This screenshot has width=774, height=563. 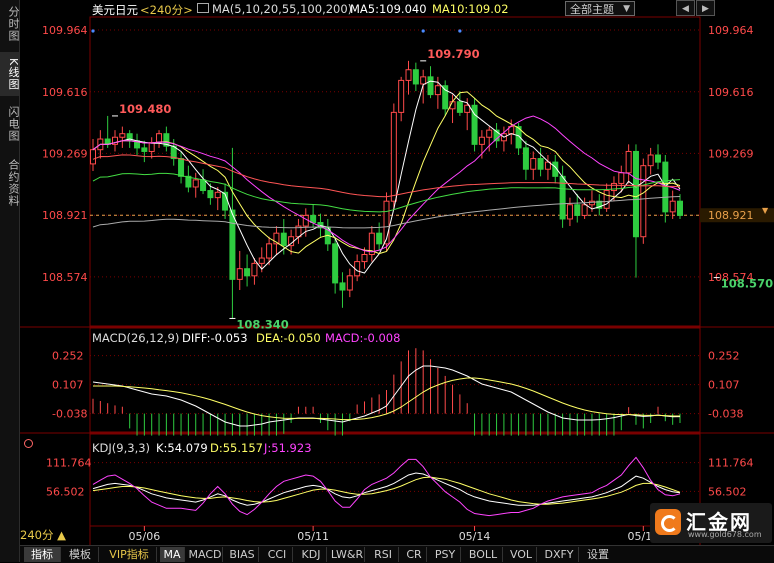 I want to click on y-tick-label-left: 108.574, so click(x=65, y=277).